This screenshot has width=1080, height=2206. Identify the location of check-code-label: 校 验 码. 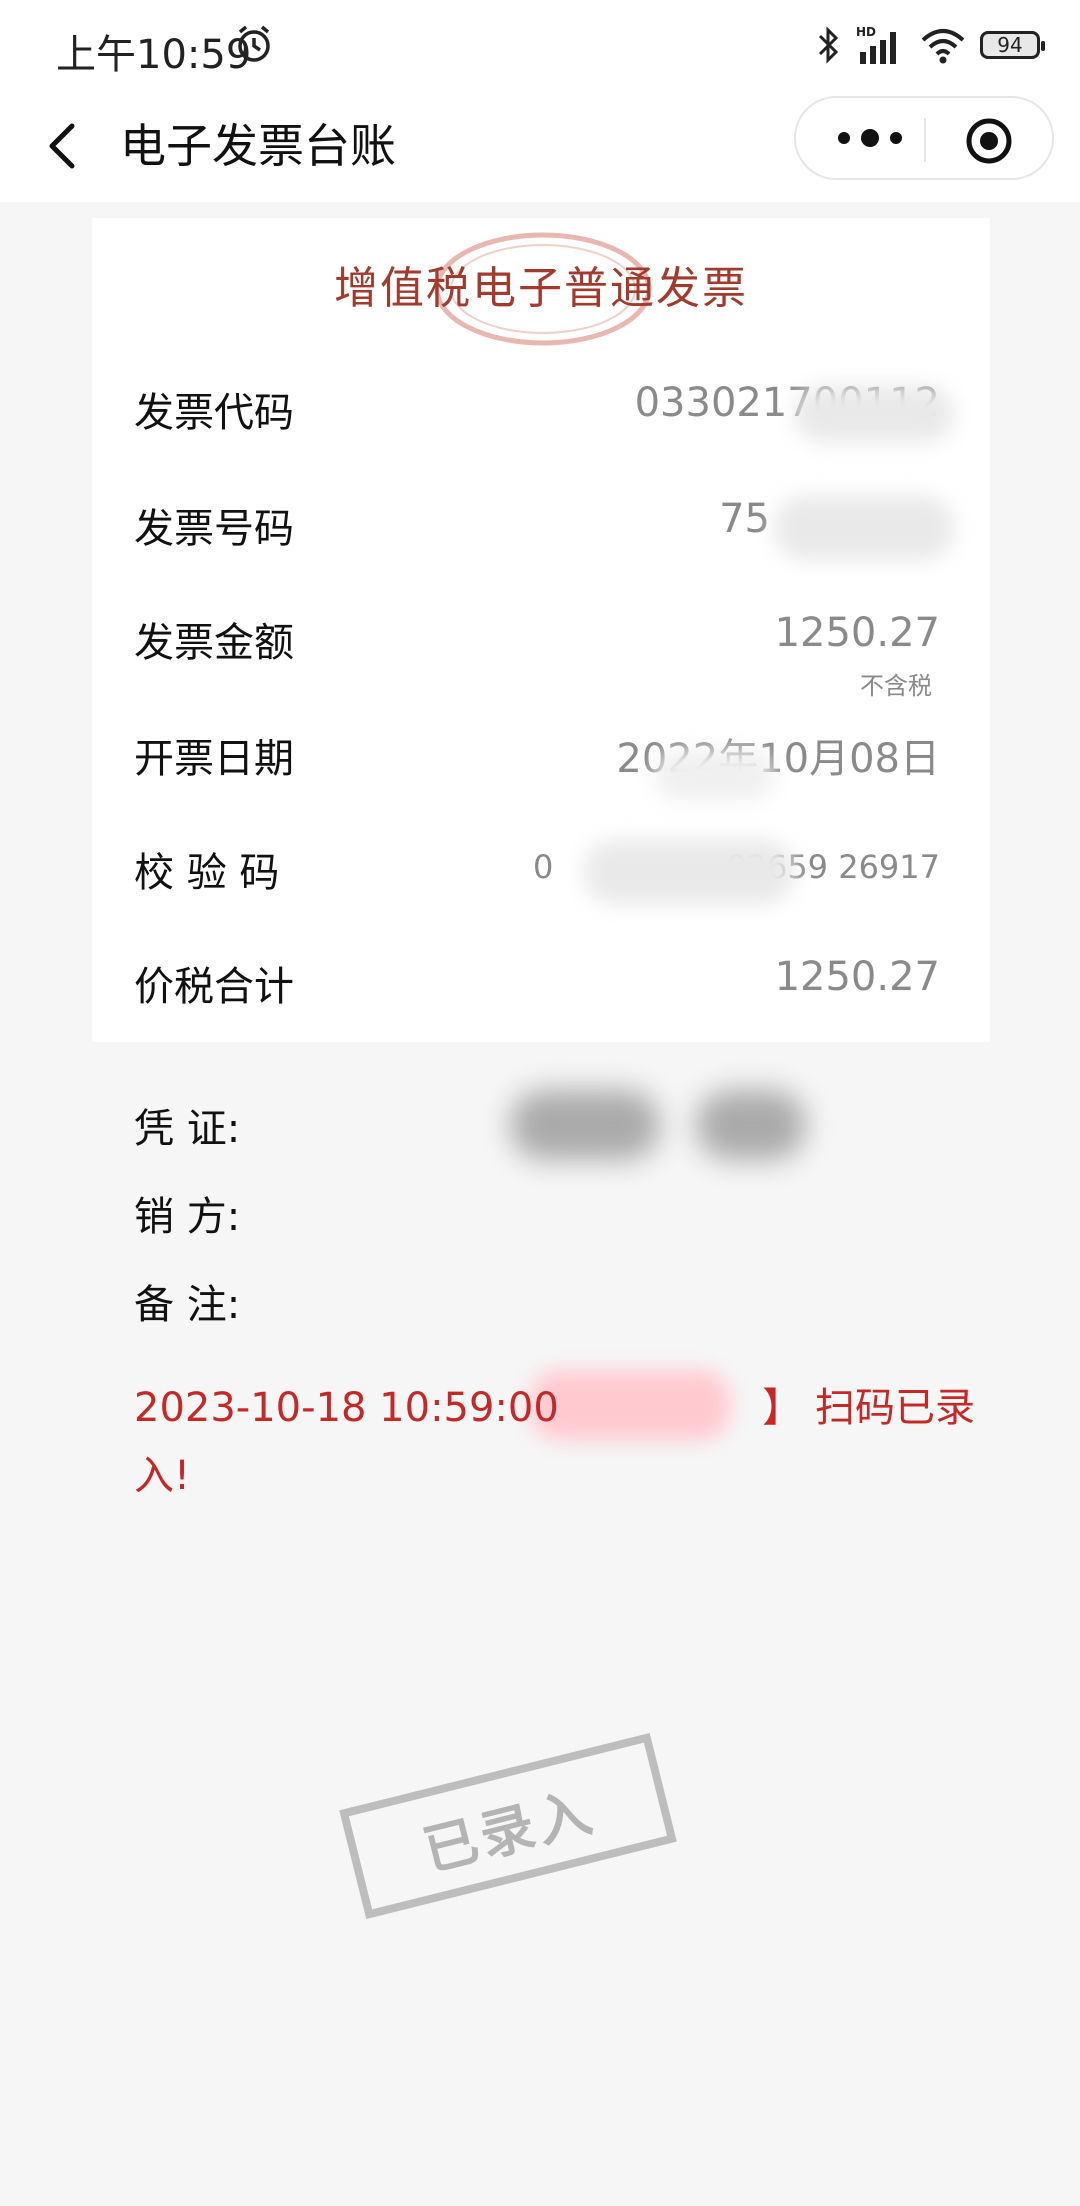
(207, 873).